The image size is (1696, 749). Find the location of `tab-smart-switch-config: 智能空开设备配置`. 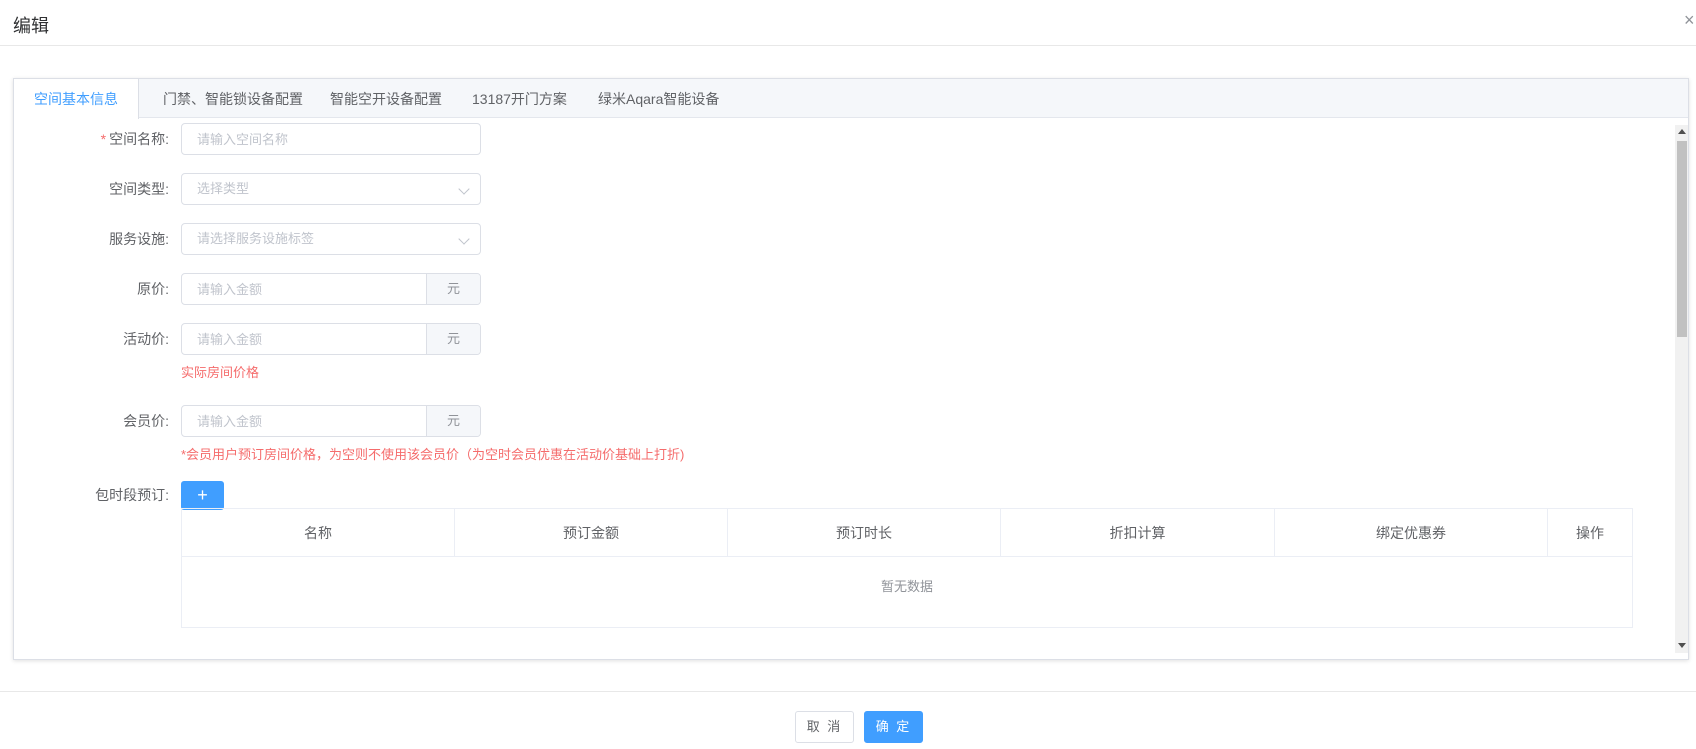

tab-smart-switch-config: 智能空开设备配置 is located at coordinates (386, 99).